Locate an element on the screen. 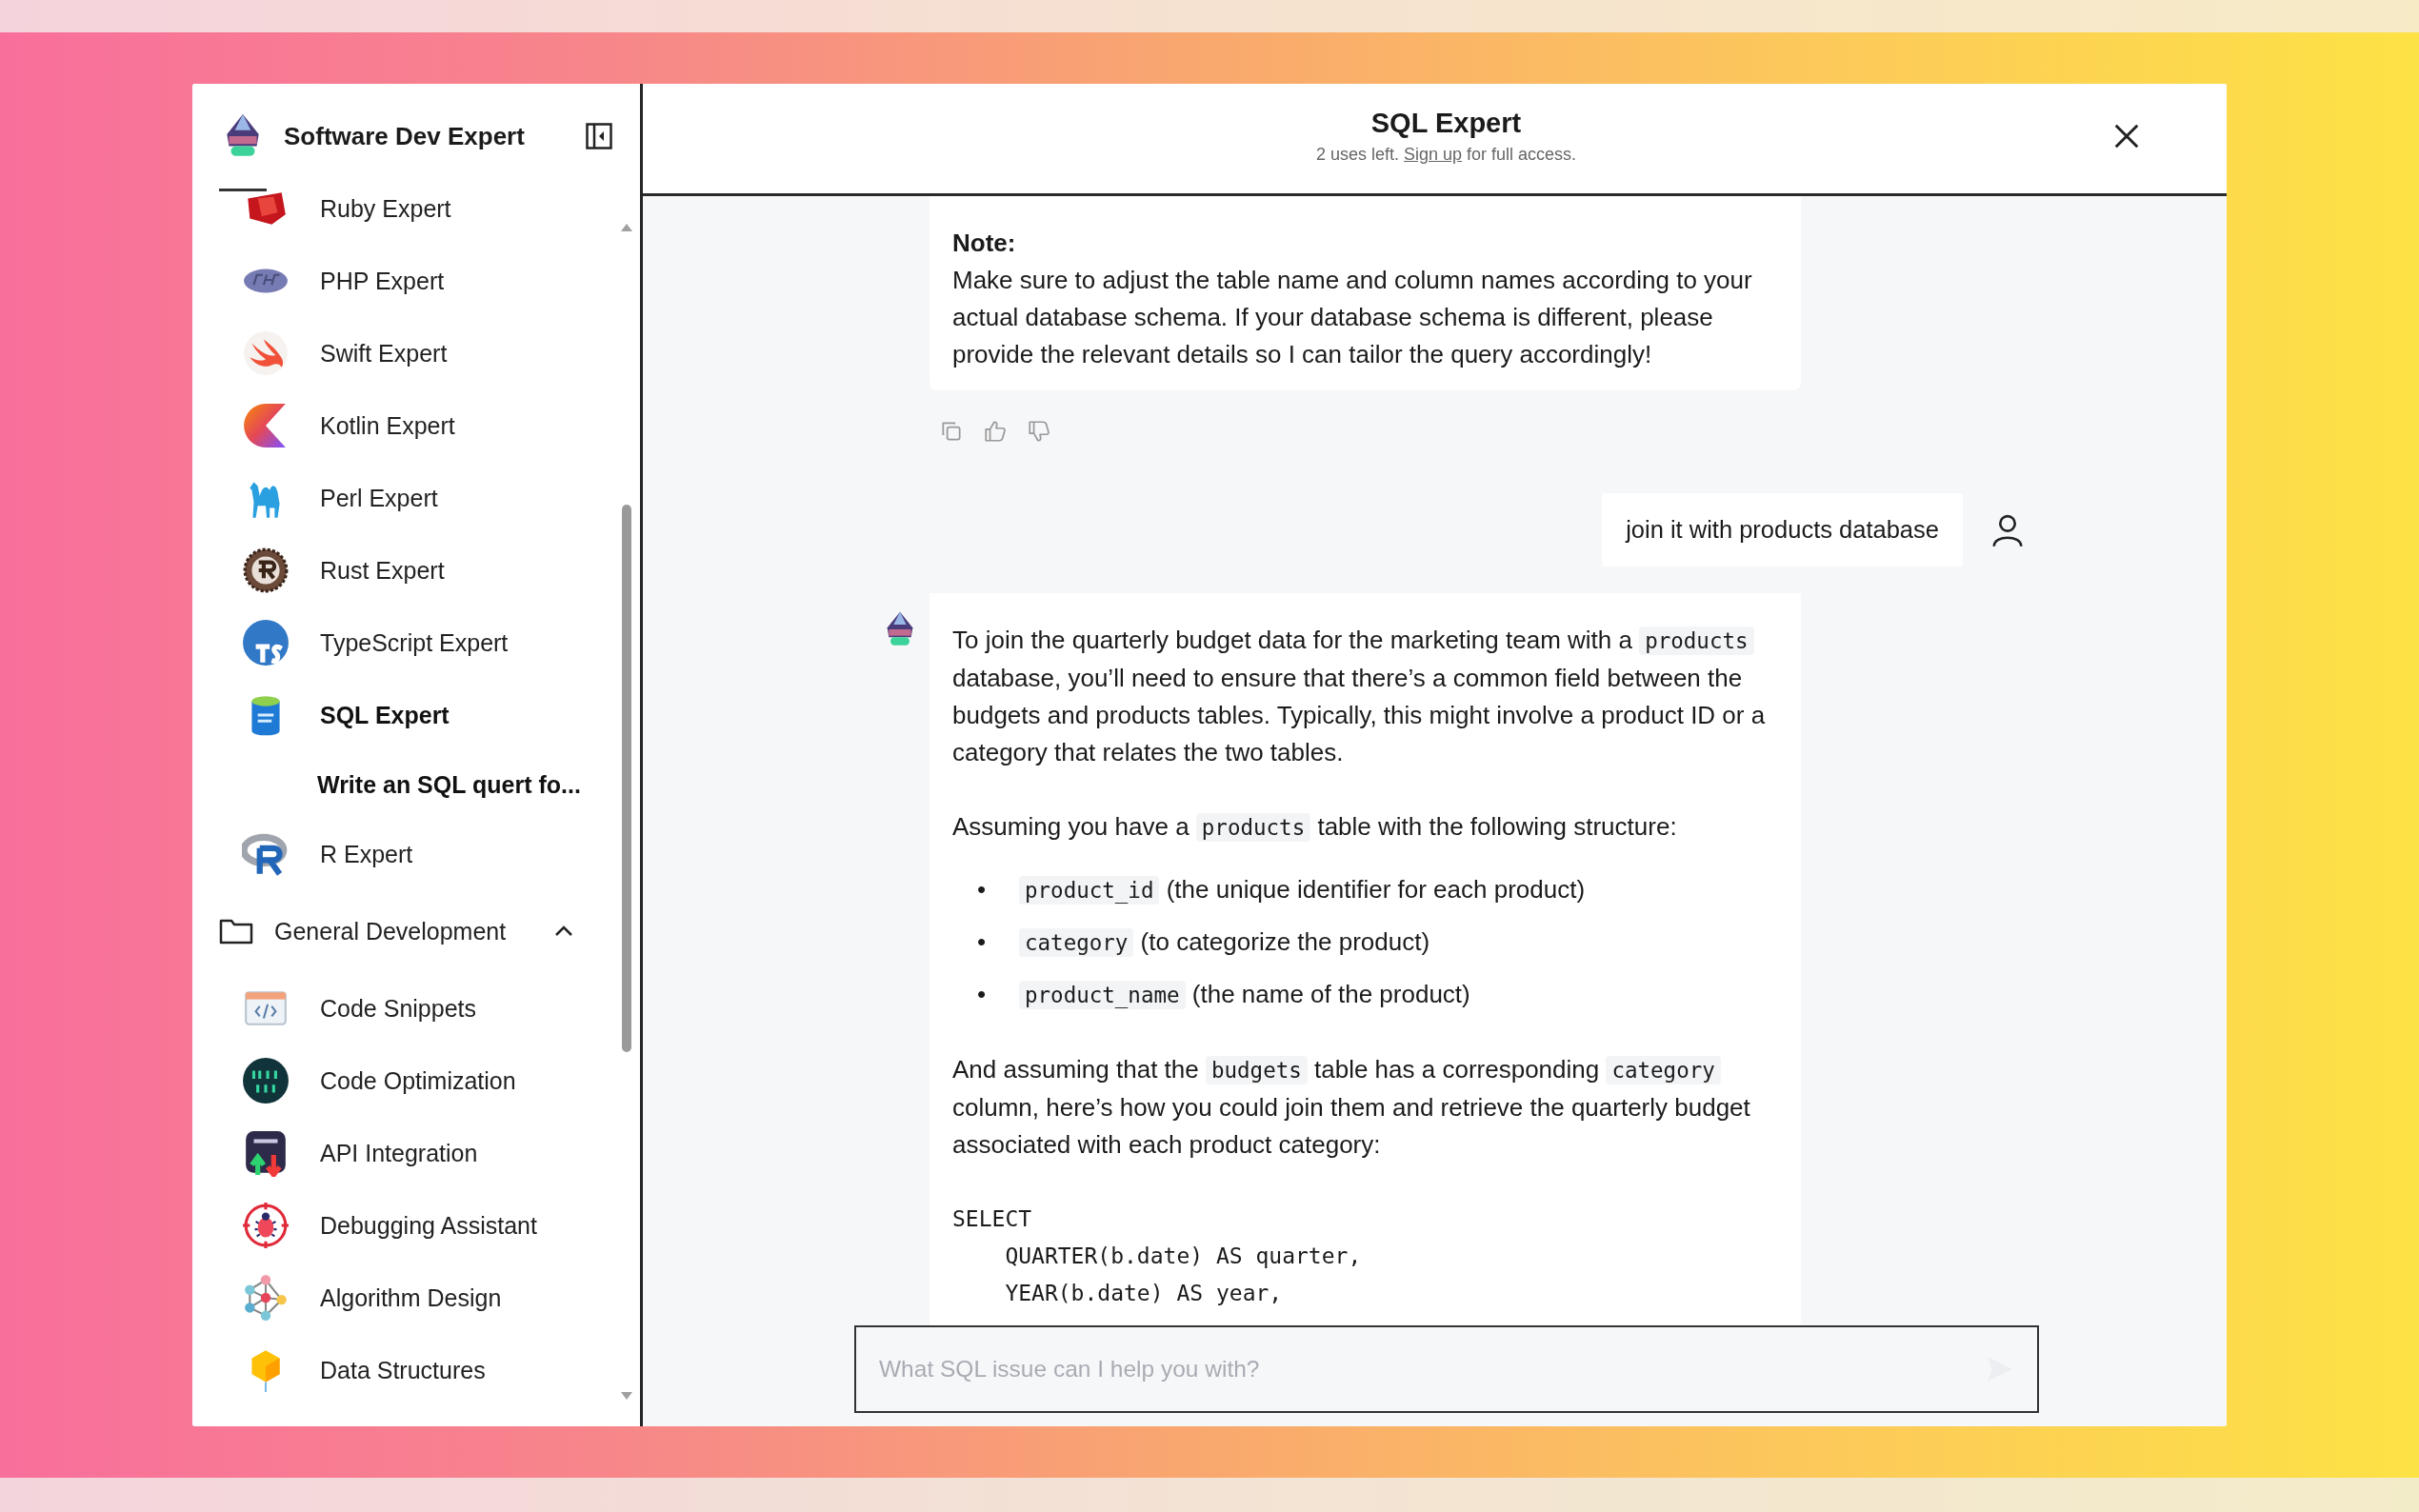 The height and width of the screenshot is (1512, 2419). bird-icon is located at coordinates (266, 353).